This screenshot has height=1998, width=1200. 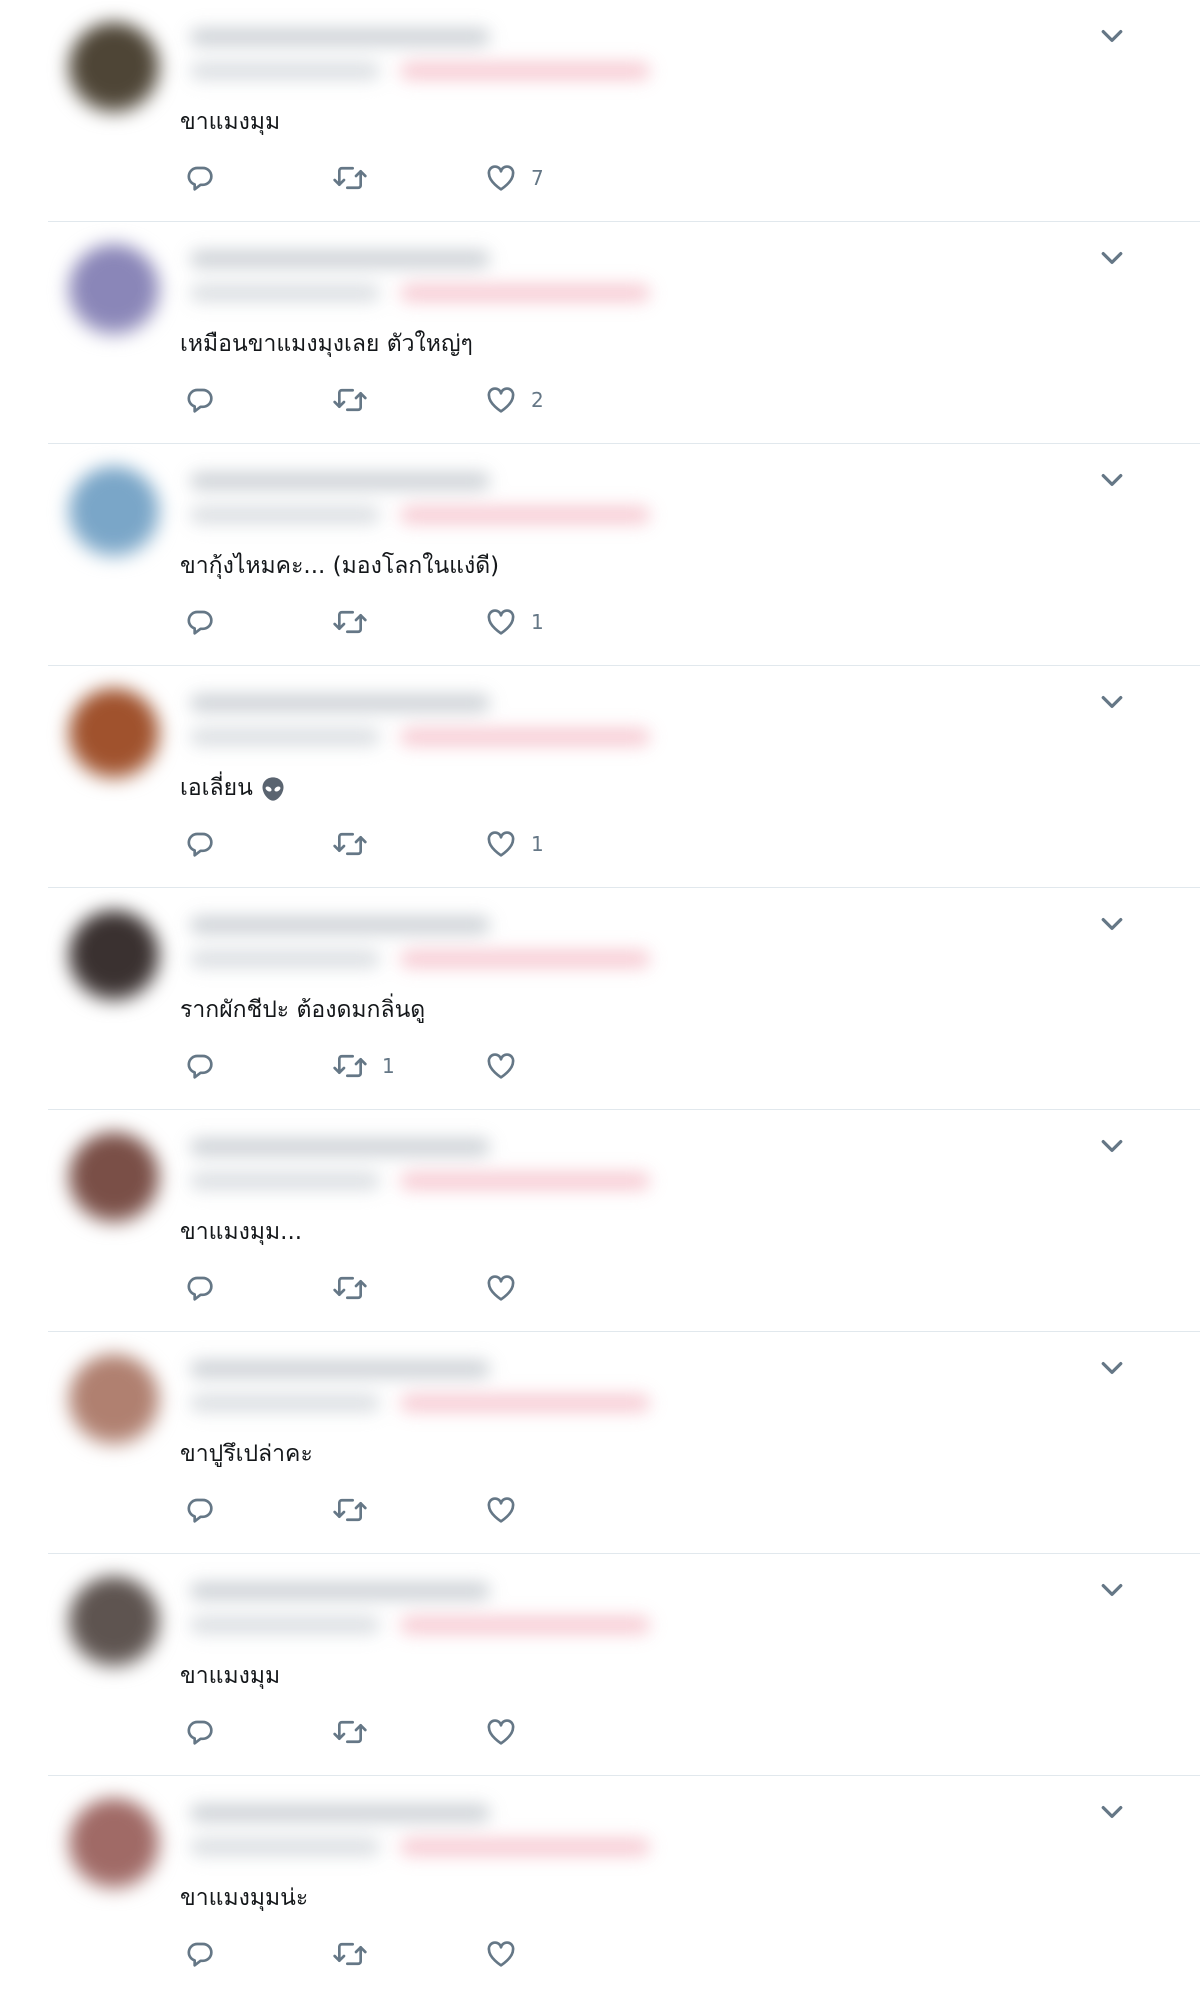 I want to click on reply-tweet: ขาแมงมุม 7, so click(x=600, y=111).